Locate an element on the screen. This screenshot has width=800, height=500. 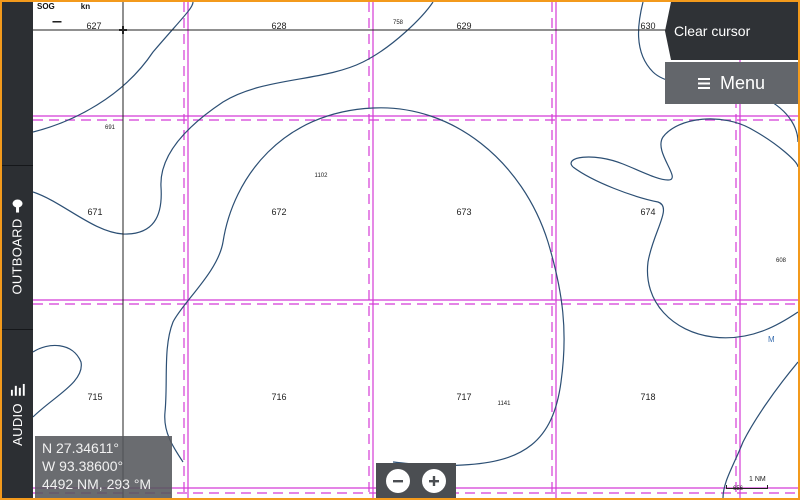
hamburger-icon is located at coordinates (703, 83).